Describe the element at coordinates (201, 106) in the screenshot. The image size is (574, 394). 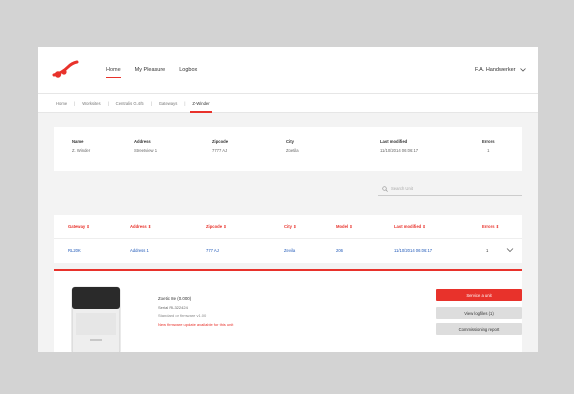
I see `breadcrumb-current: Z-Winder` at that location.